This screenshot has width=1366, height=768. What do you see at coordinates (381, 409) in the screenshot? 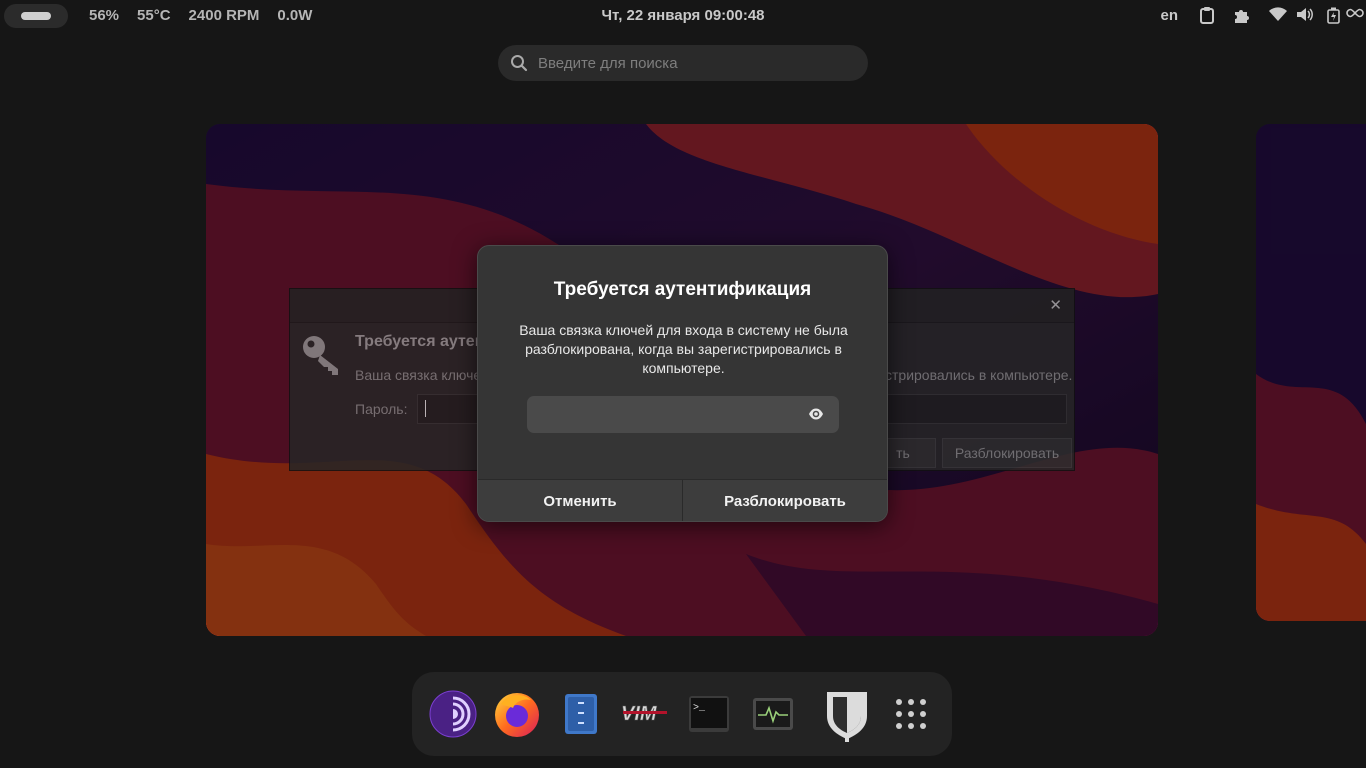
I see `password-label: Пароль:` at bounding box center [381, 409].